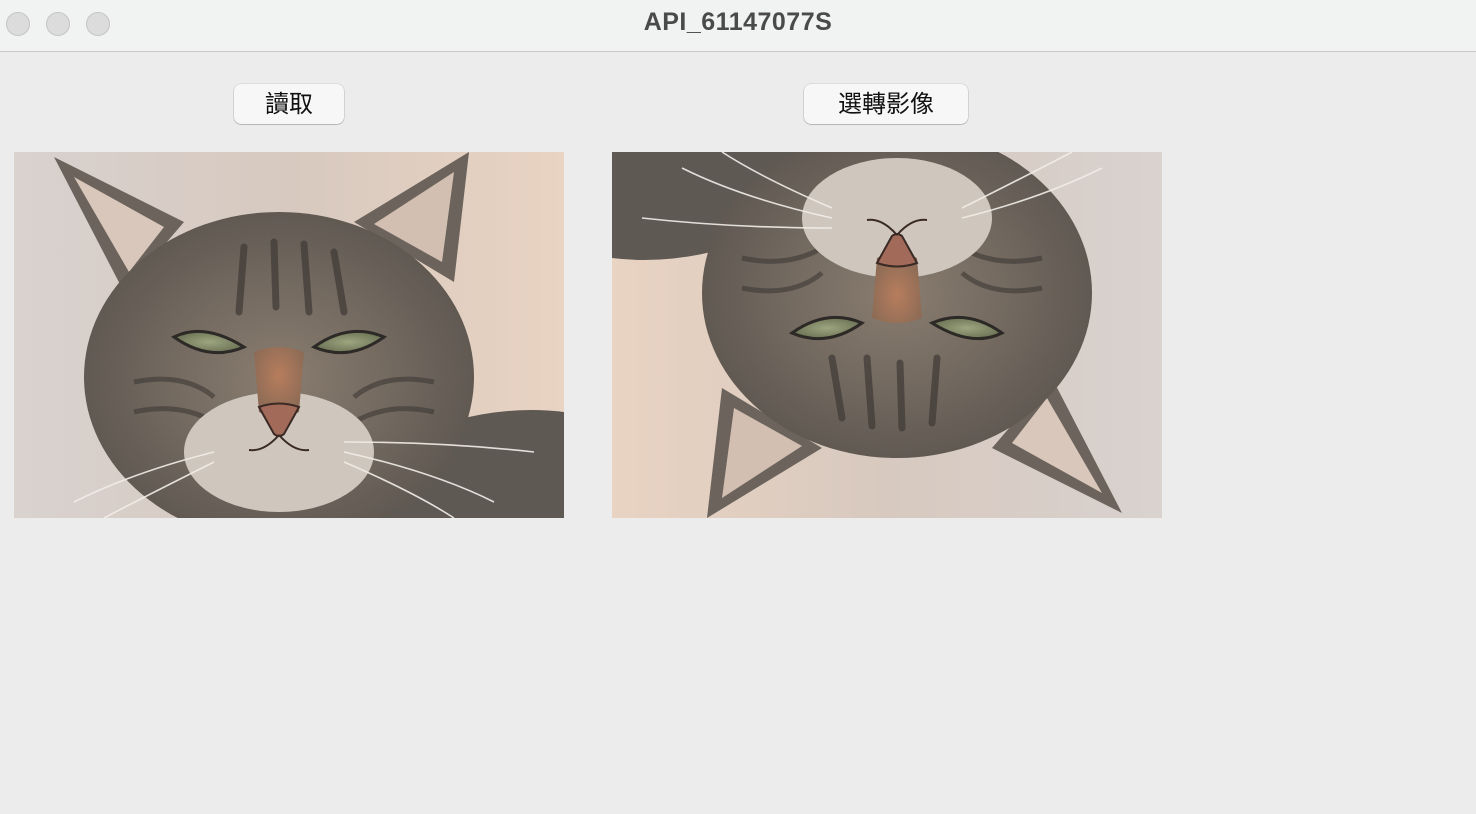 The width and height of the screenshot is (1476, 814). I want to click on window-title: API_61147077S, so click(738, 22).